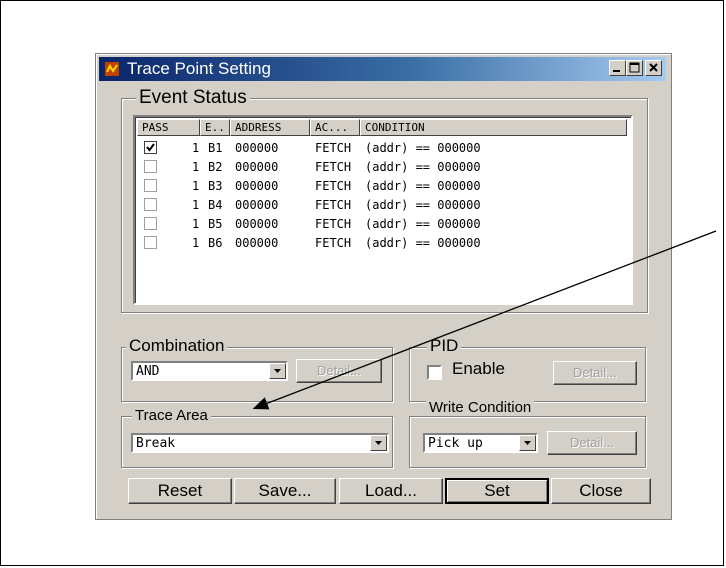  Describe the element at coordinates (177, 346) in the screenshot. I see `combination-legend: Combination` at that location.